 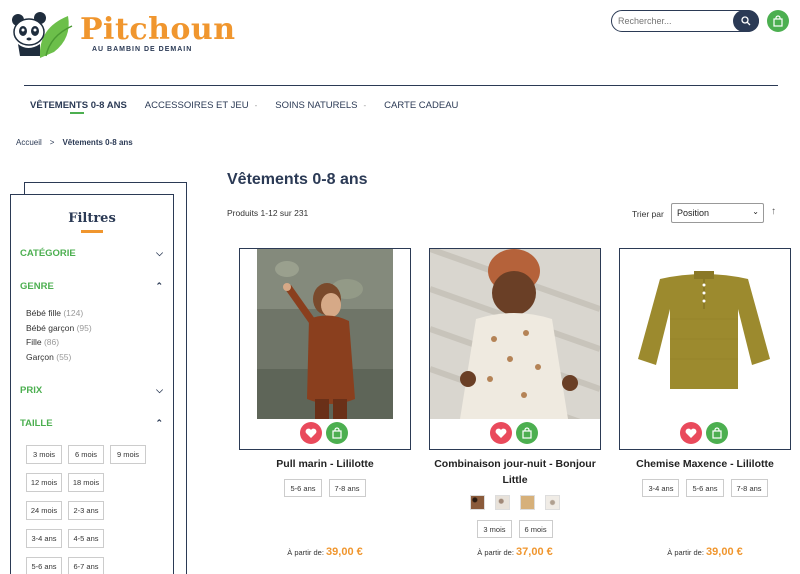 I want to click on chevron-down-icon: ⌄, so click(x=755, y=211).